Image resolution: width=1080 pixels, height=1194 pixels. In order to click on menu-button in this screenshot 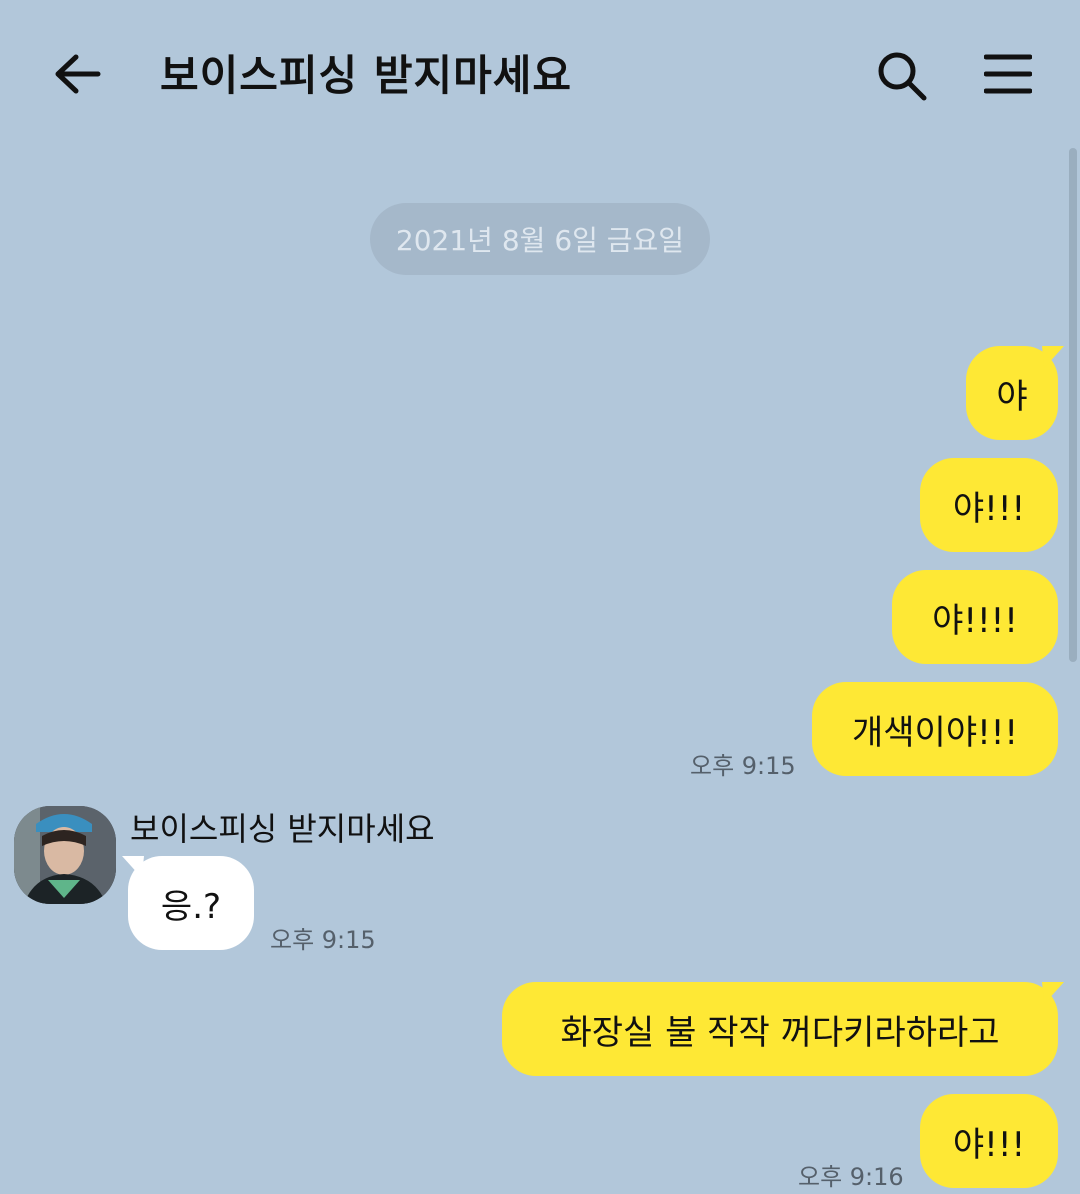, I will do `click(1008, 74)`.